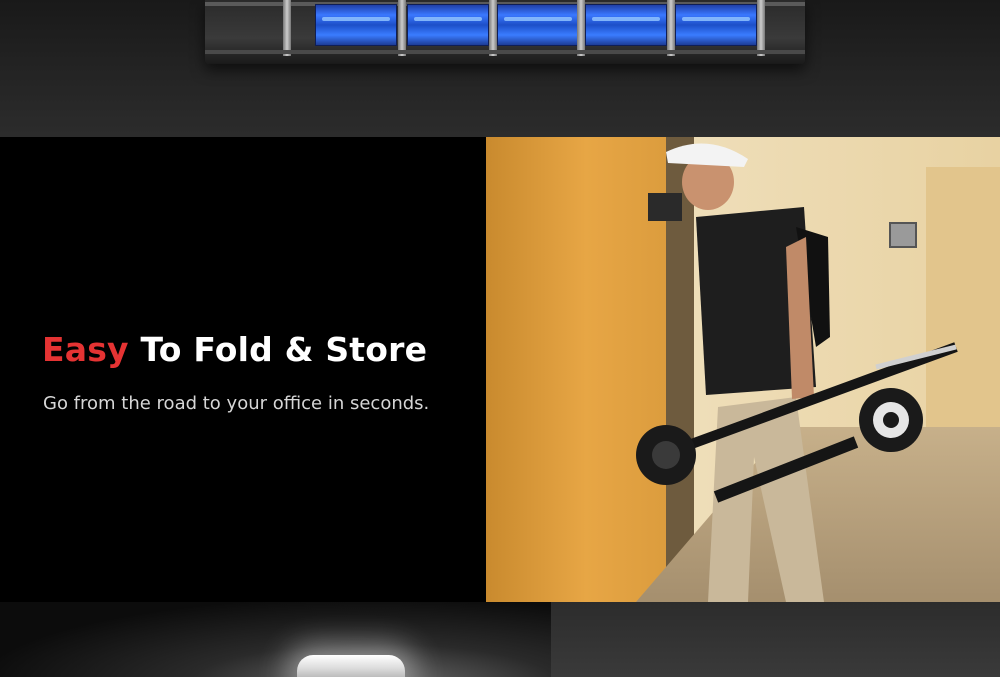 Image resolution: width=1000 pixels, height=677 pixels. I want to click on battery-pack-image, so click(505, 32).